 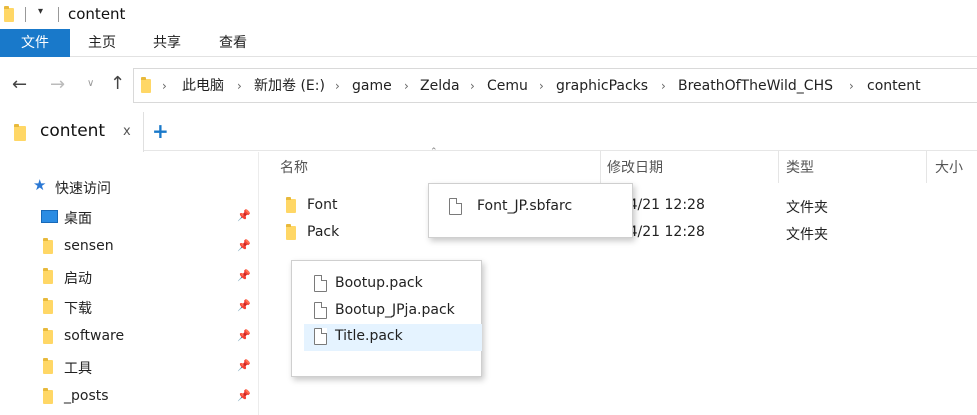 I want to click on breadcrumb-content: content, so click(x=894, y=86).